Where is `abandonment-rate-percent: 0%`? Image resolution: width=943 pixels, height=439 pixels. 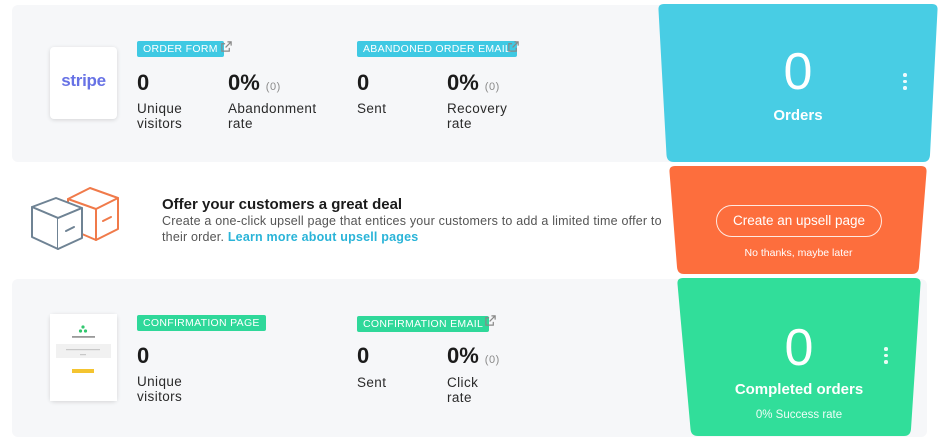
abandonment-rate-percent: 0% is located at coordinates (244, 82).